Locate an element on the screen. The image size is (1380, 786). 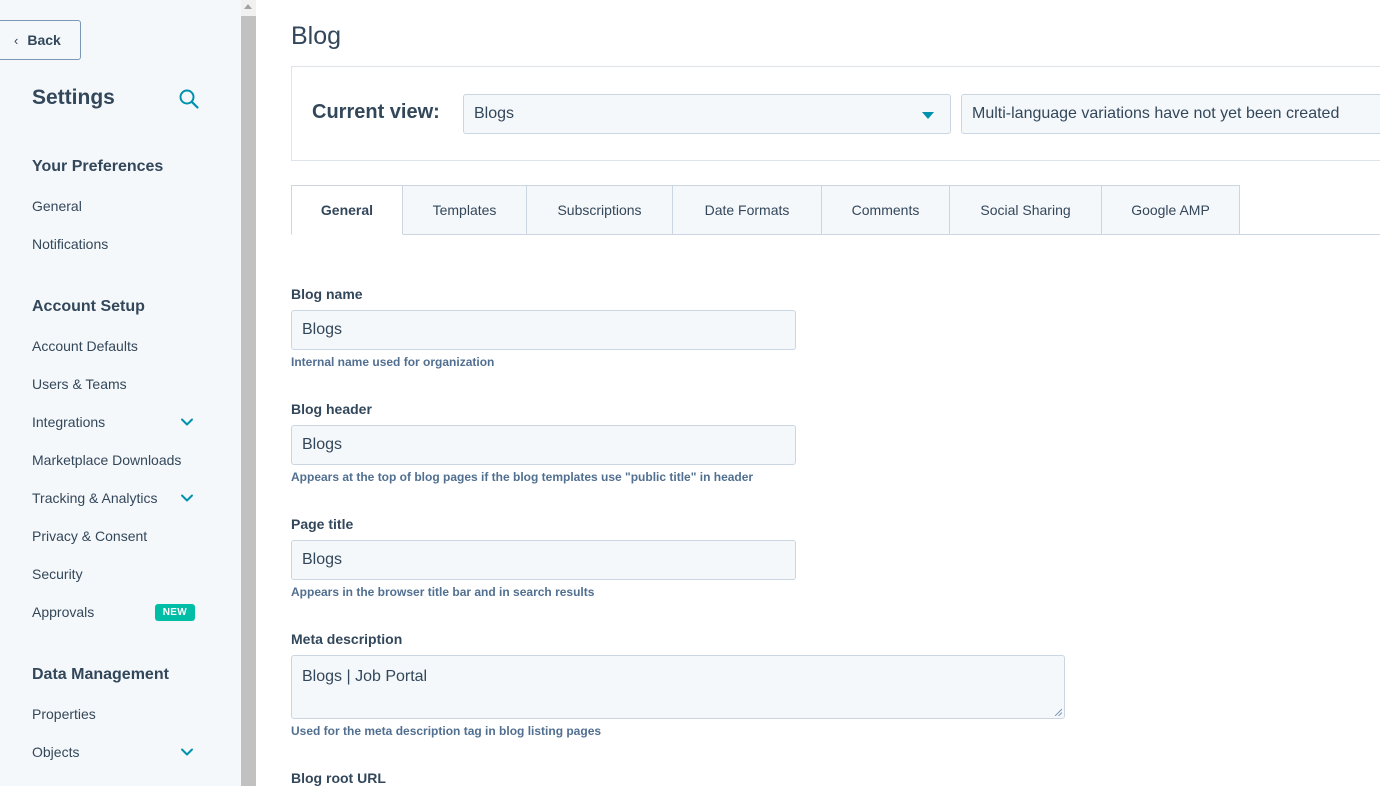
tab-label: Google AMP is located at coordinates (1170, 210).